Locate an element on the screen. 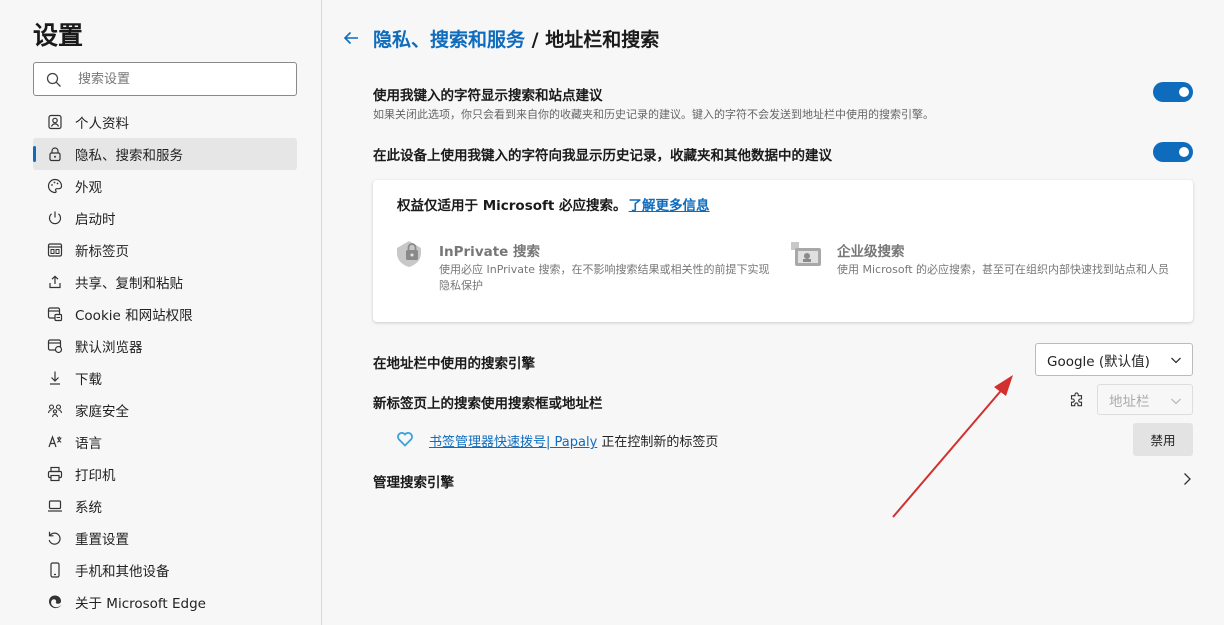  history-setting-title: 在此设备上使用我键入的字符向我显示历史记录，收藏夹和其他数据中的建议 is located at coordinates (602, 156).